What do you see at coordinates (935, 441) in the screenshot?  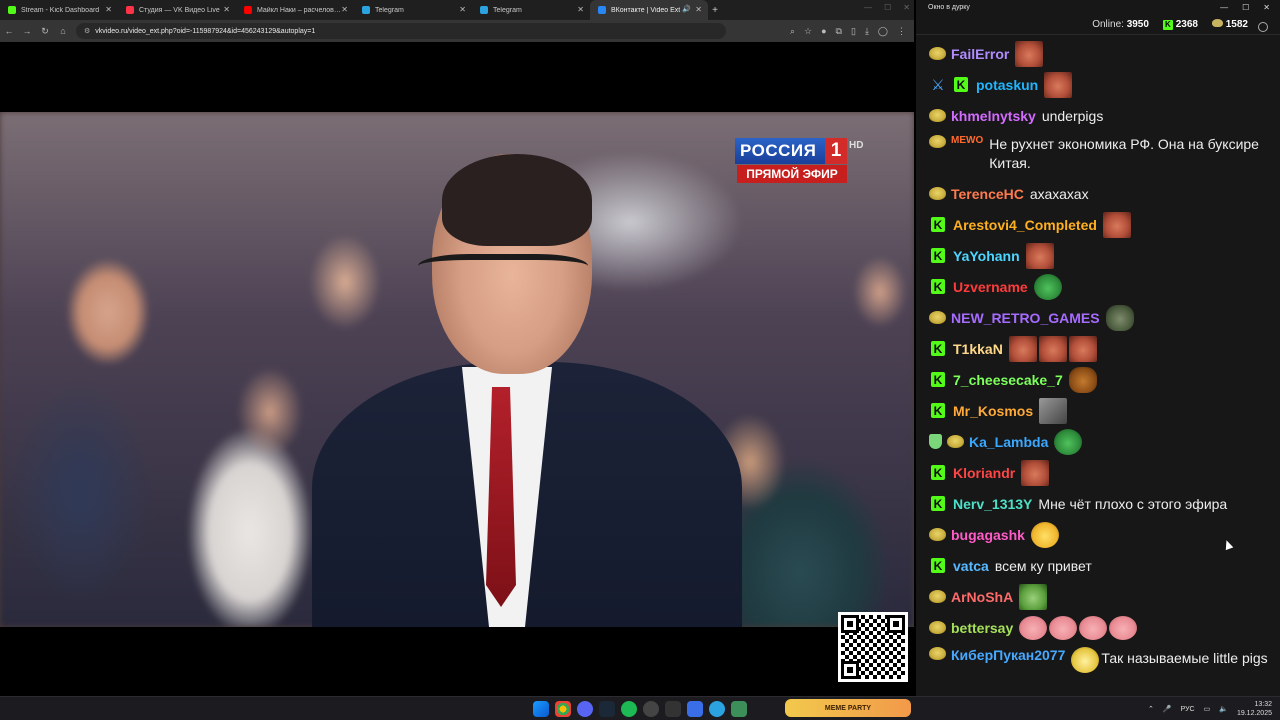 I see `shield-badge-icon` at bounding box center [935, 441].